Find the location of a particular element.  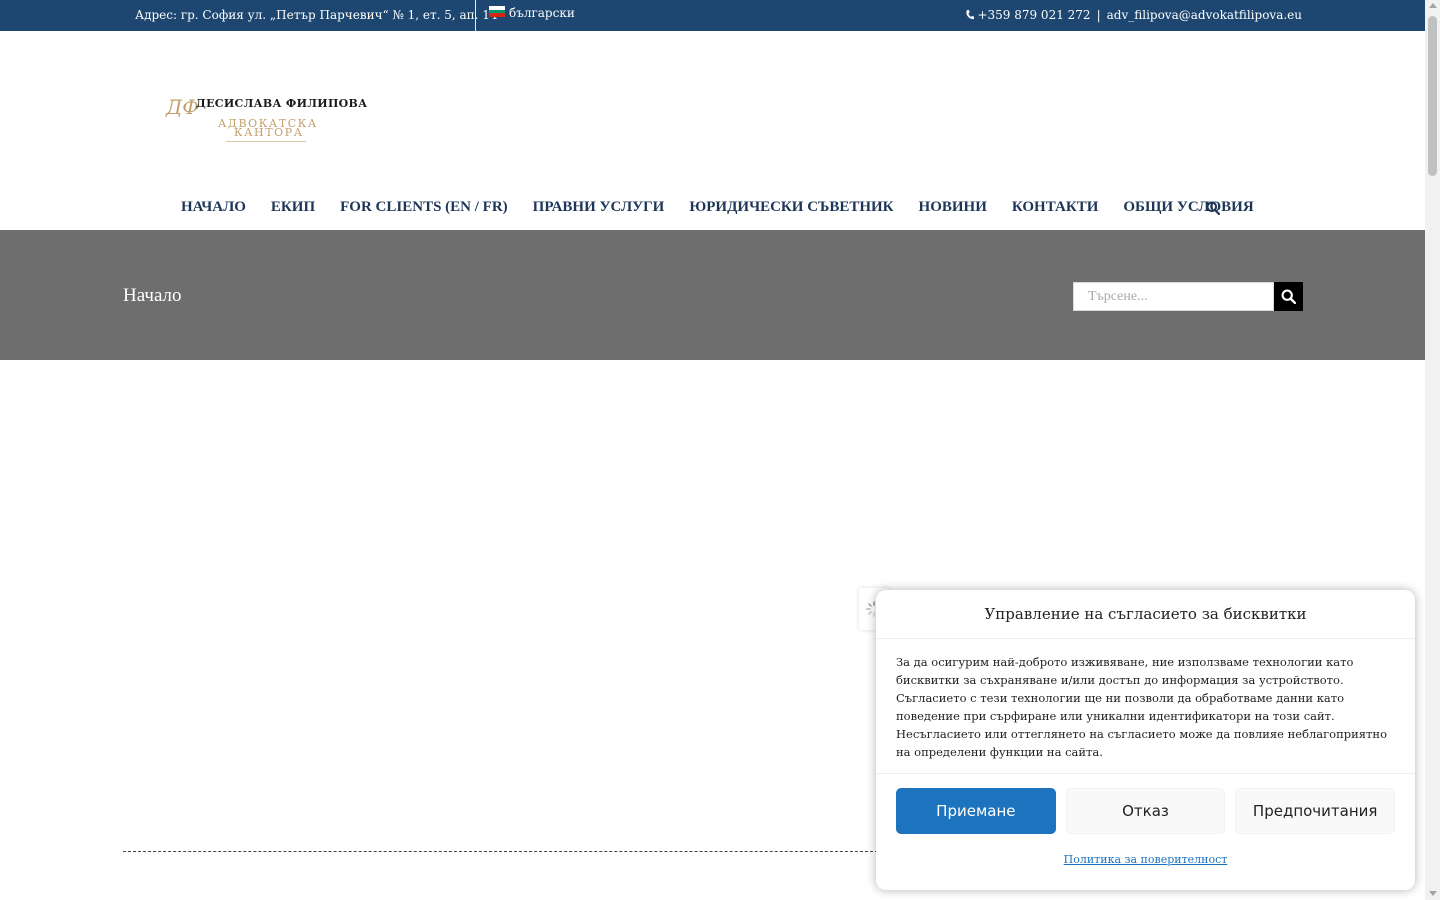

deny-button: Отказ is located at coordinates (1145, 811).